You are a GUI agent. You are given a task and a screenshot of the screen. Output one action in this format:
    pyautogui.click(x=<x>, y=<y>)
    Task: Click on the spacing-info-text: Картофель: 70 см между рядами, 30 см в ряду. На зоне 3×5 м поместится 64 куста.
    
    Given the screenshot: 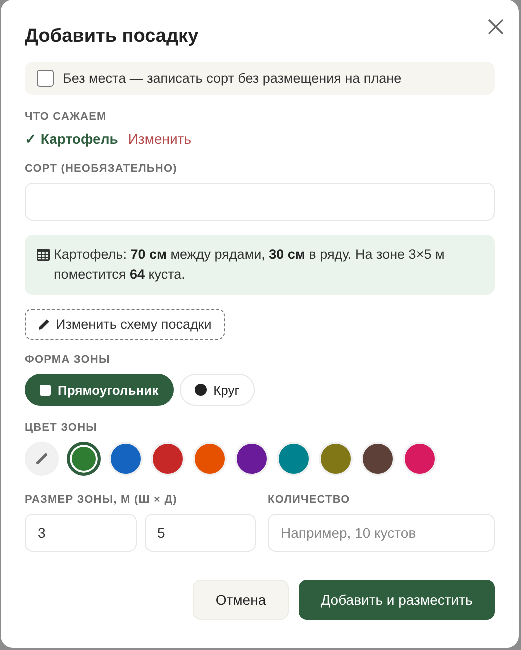 What is the action you would take?
    pyautogui.click(x=250, y=265)
    